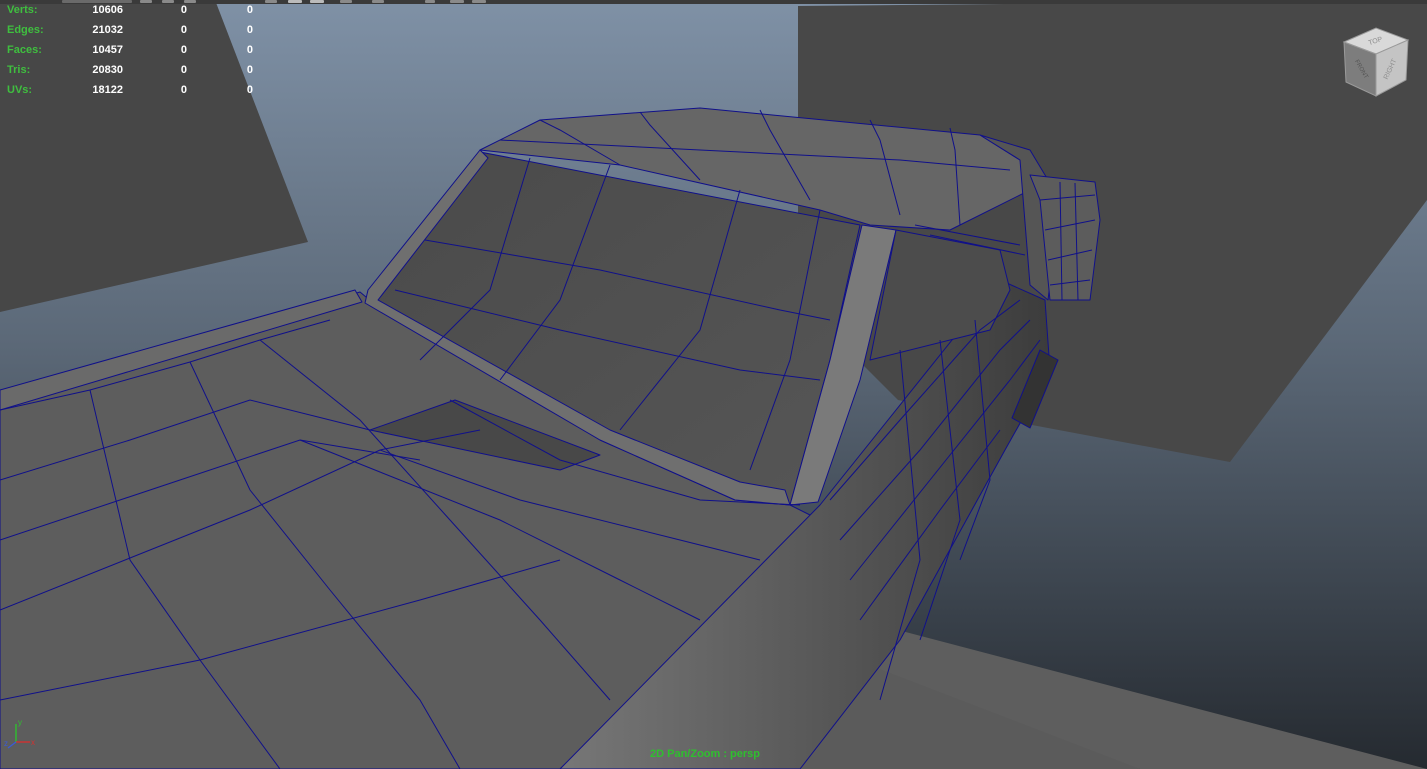  I want to click on camera-label: 2D Pan/Zoom : persp, so click(705, 754).